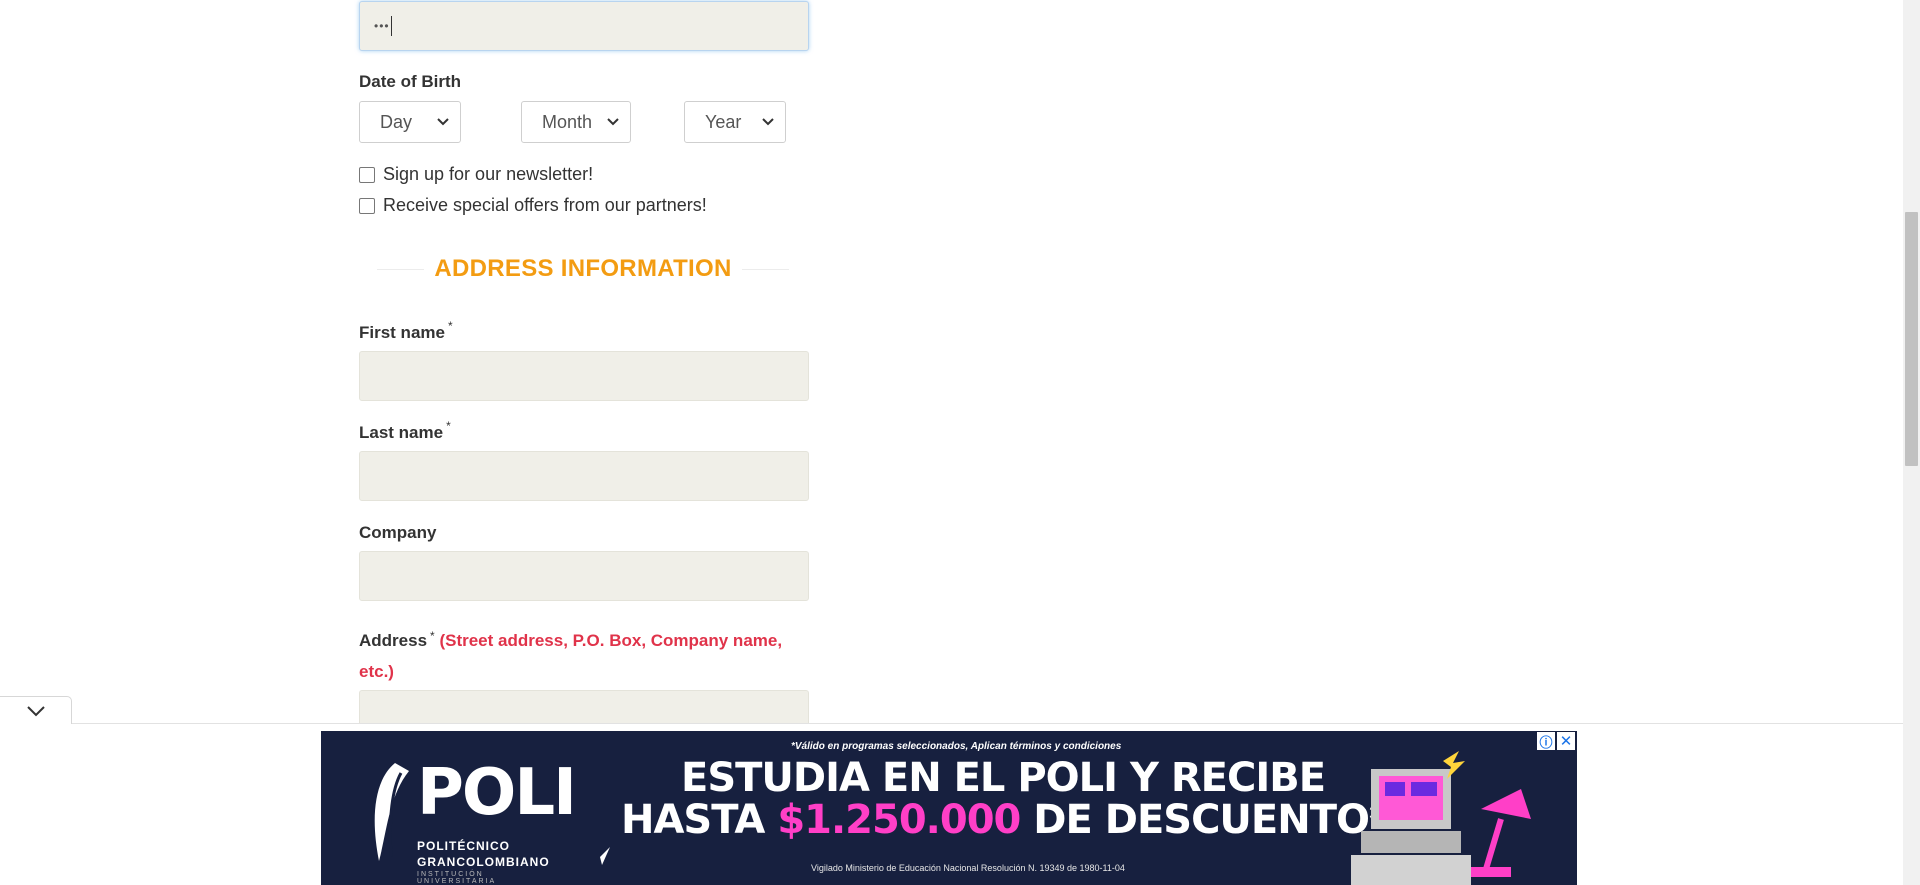 The image size is (1920, 885). Describe the element at coordinates (382, 26) in the screenshot. I see `password-value: •••` at that location.